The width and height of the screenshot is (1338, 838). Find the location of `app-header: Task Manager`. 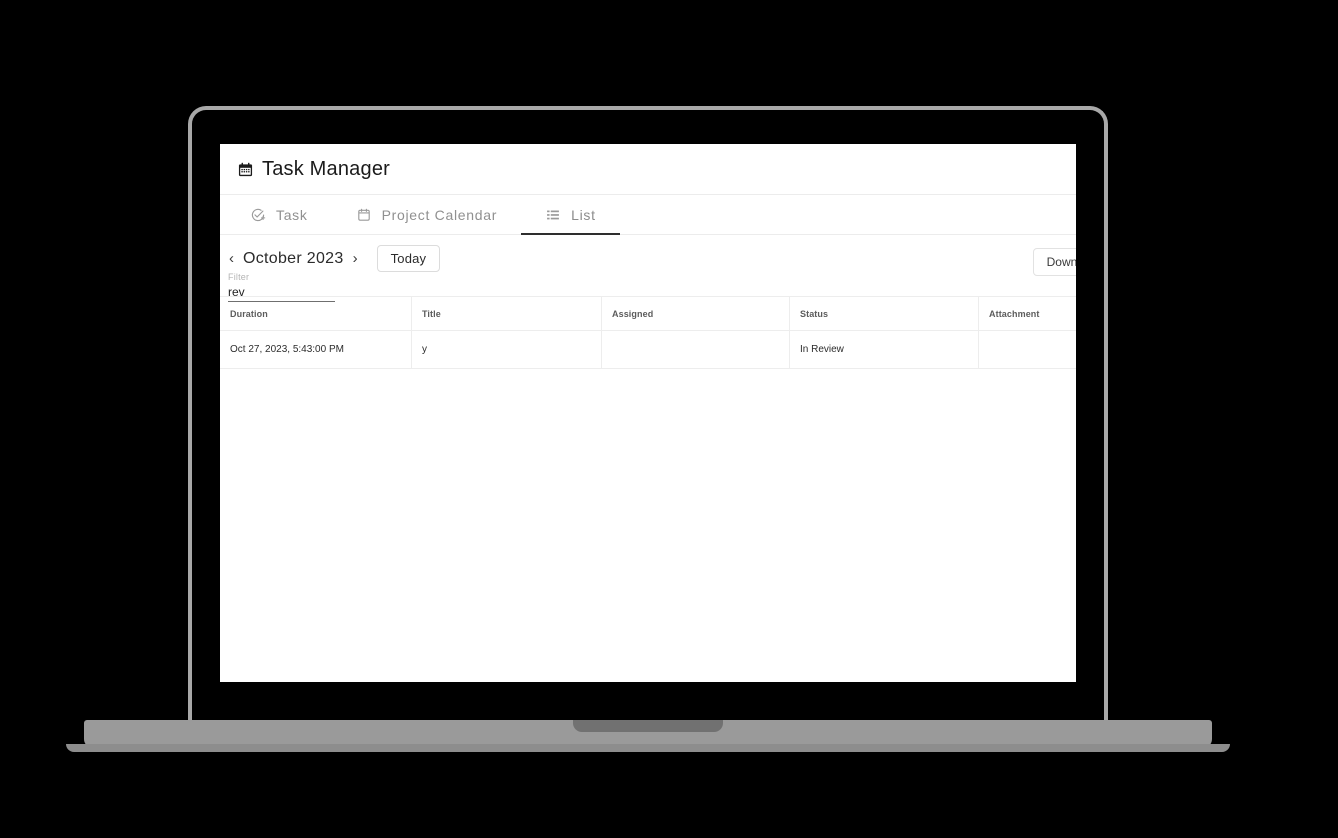

app-header: Task Manager is located at coordinates (648, 169).